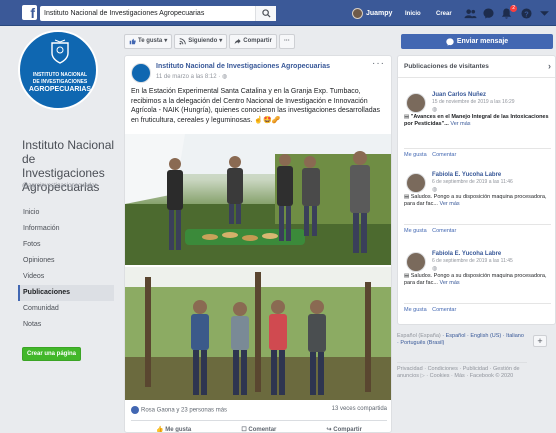 The width and height of the screenshot is (556, 433). I want to click on post-like-button: 👍 Me gusta, so click(174, 429).